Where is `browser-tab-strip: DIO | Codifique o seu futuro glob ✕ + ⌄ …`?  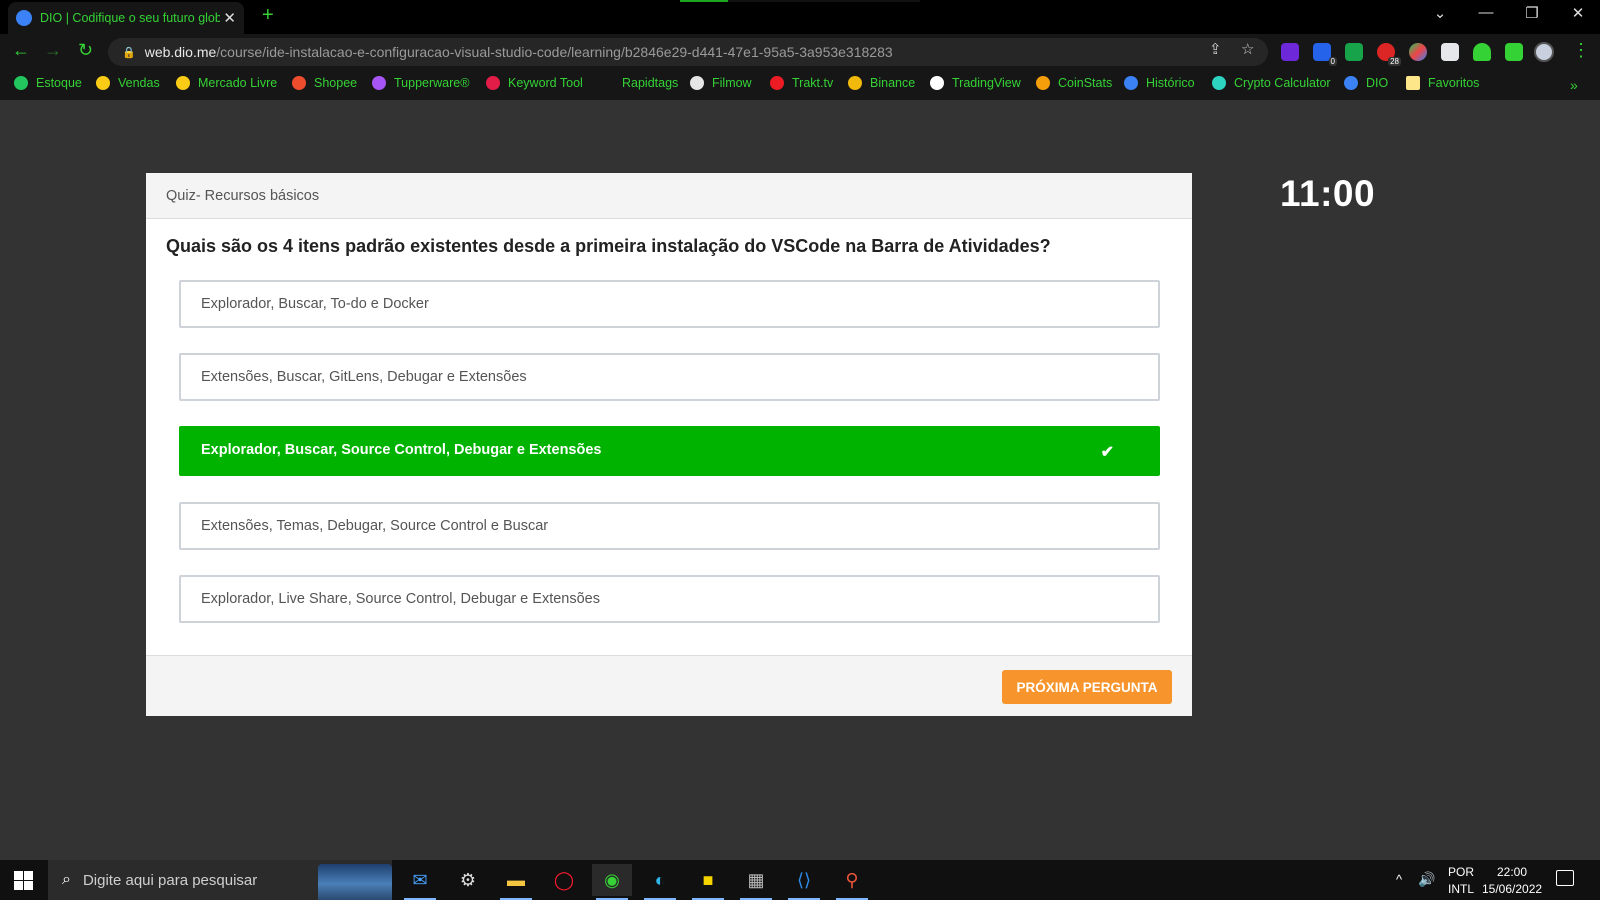 browser-tab-strip: DIO | Codifique o seu futuro glob ✕ + ⌄ … is located at coordinates (800, 17).